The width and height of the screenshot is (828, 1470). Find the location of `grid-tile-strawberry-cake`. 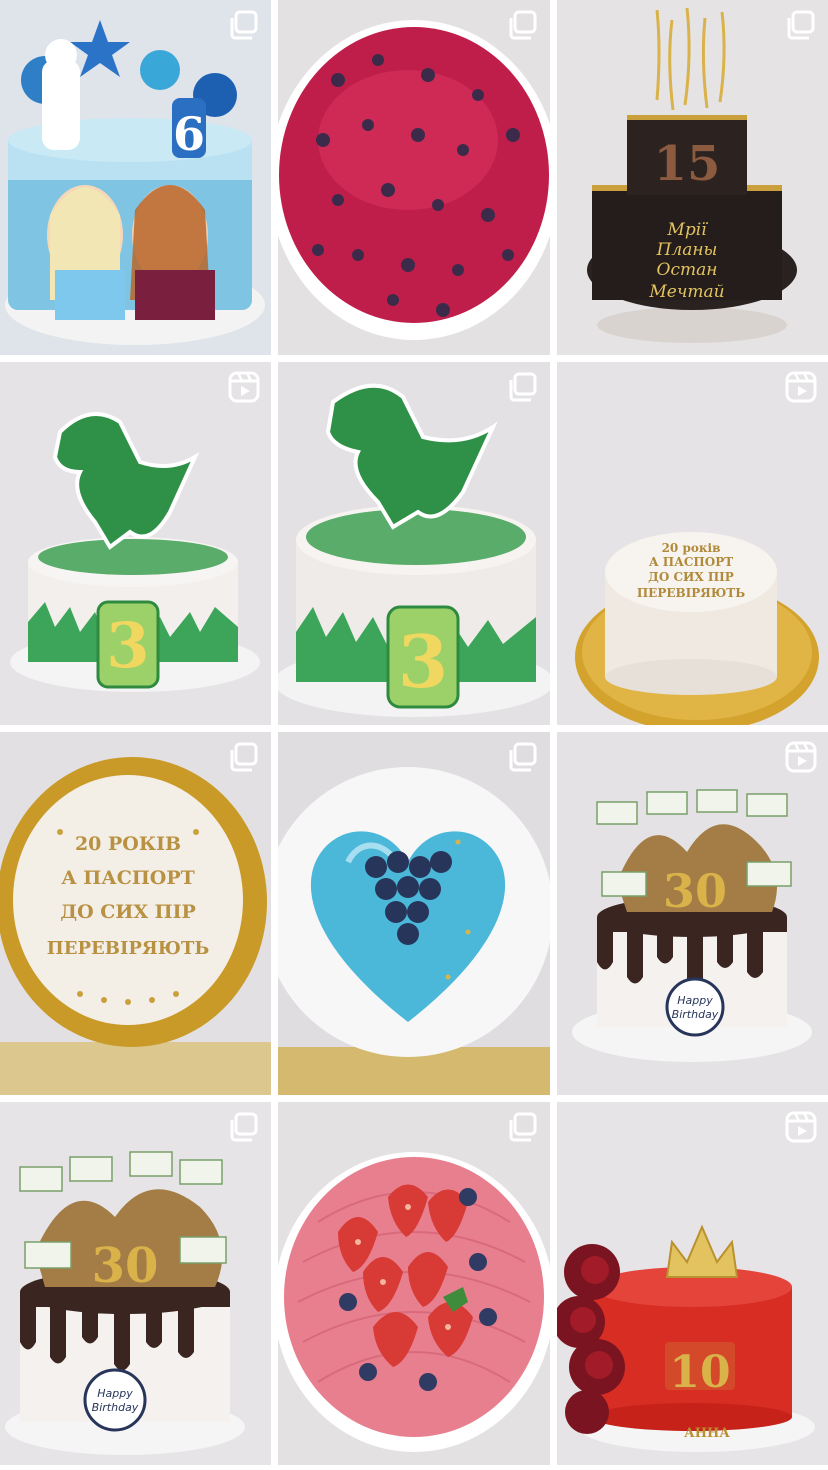

grid-tile-strawberry-cake is located at coordinates (414, 1283).